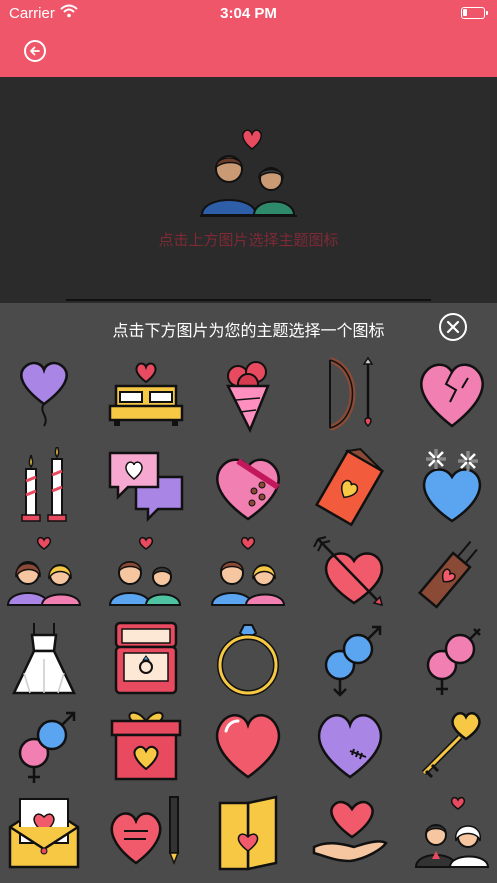 This screenshot has width=497, height=883. Describe the element at coordinates (248, 573) in the screenshot. I see `couple-icon` at that location.